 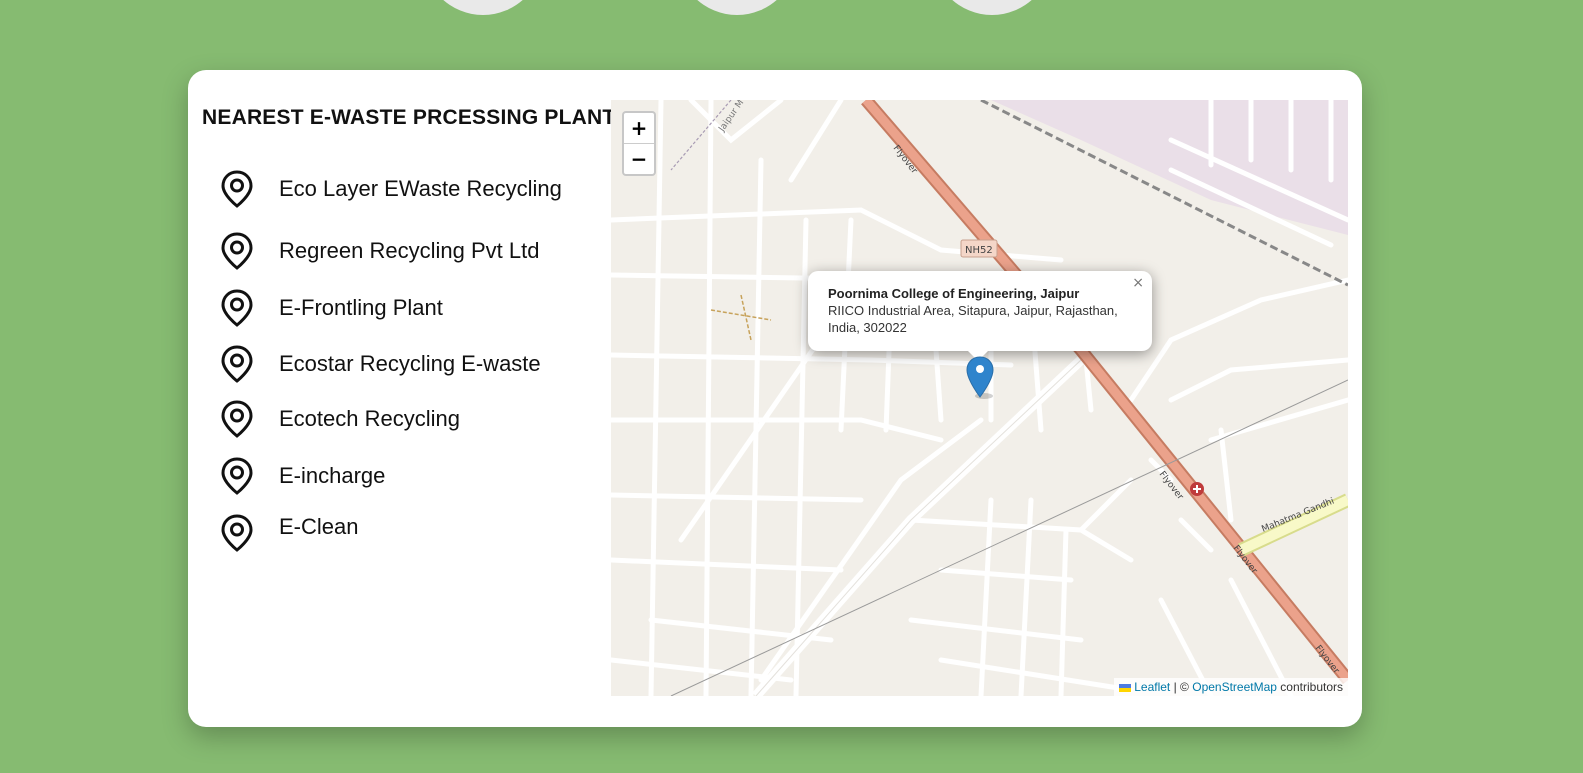 What do you see at coordinates (1311, 687) in the screenshot?
I see `attribution-suffix: contributors` at bounding box center [1311, 687].